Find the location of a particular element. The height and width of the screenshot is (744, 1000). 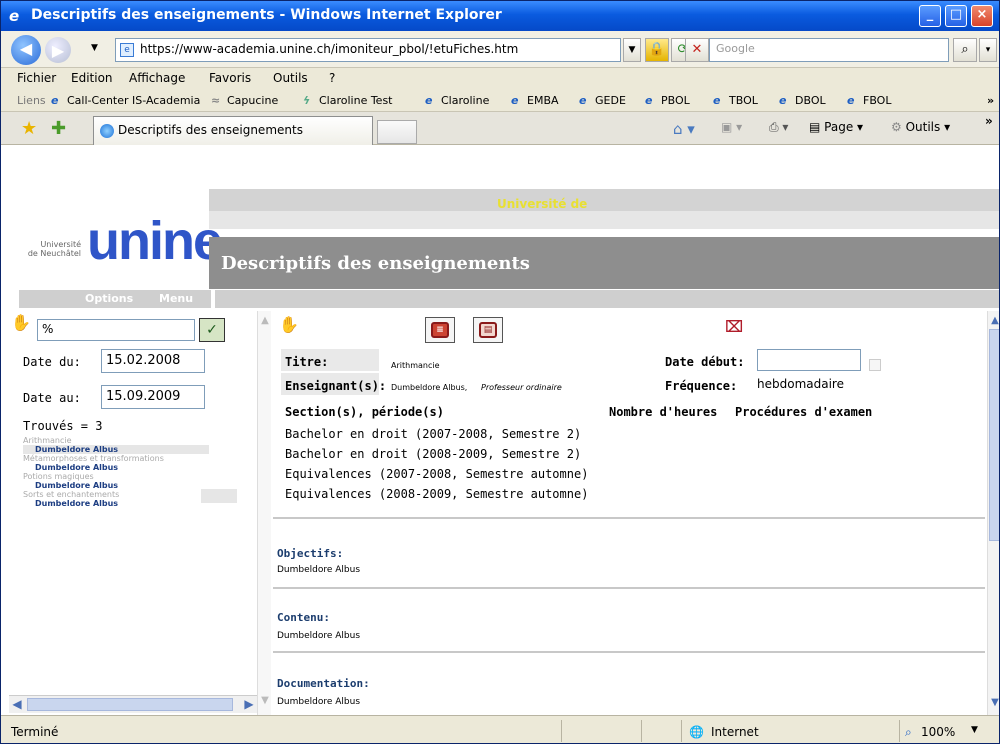

history-dropdown-icon: ▼ is located at coordinates (94, 48).